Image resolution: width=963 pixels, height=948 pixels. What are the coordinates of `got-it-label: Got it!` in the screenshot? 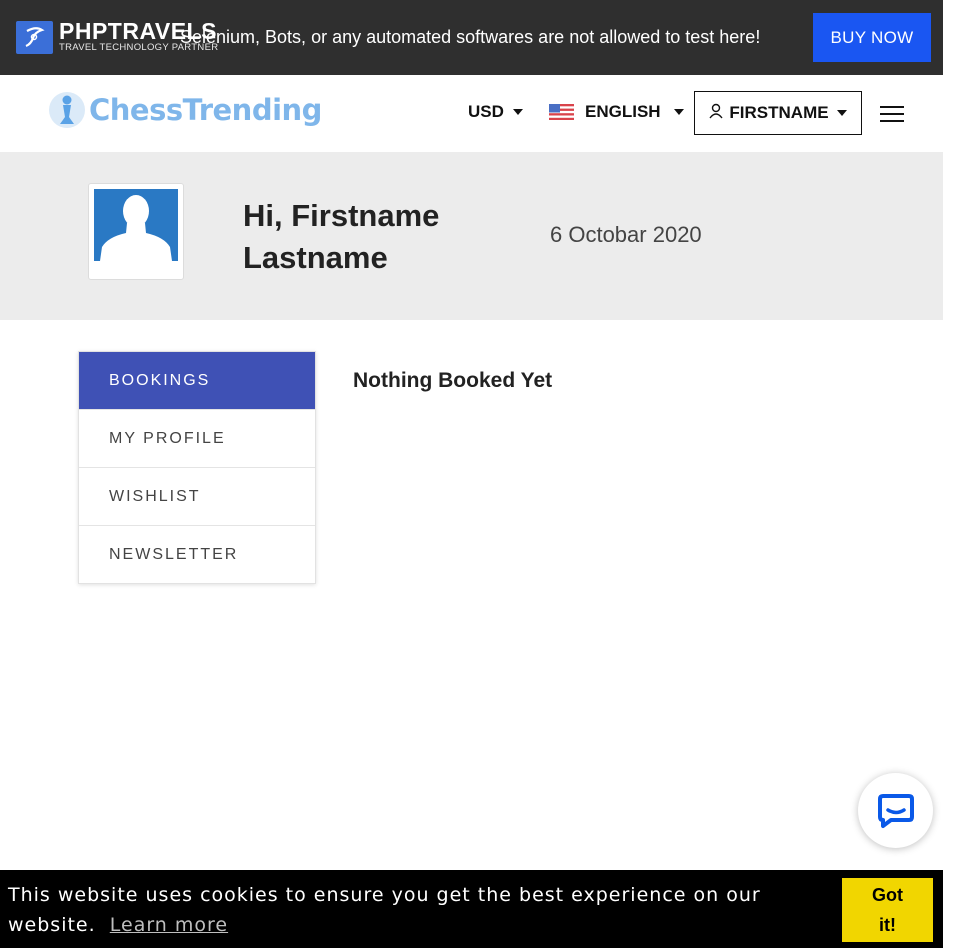 It's located at (887, 910).